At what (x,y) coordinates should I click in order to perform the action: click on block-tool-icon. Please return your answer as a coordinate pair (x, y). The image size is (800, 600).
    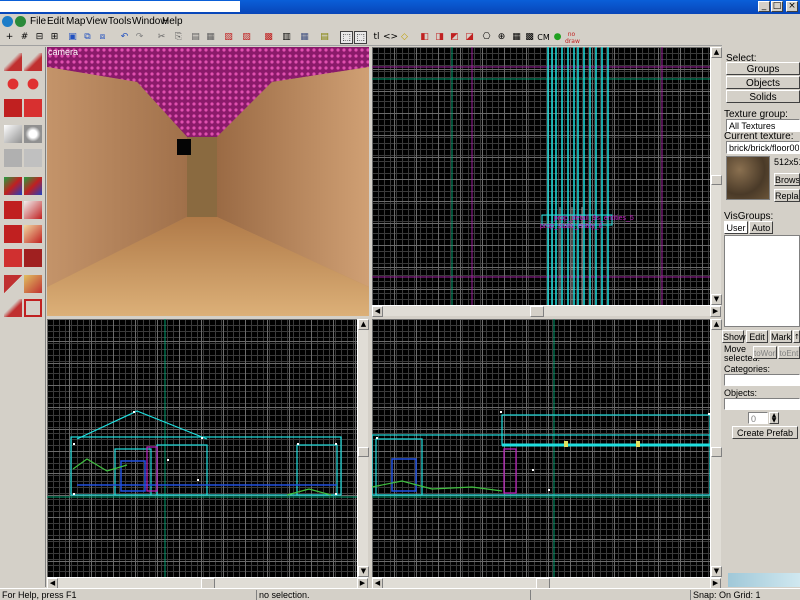
    Looking at the image, I should click on (13, 108).